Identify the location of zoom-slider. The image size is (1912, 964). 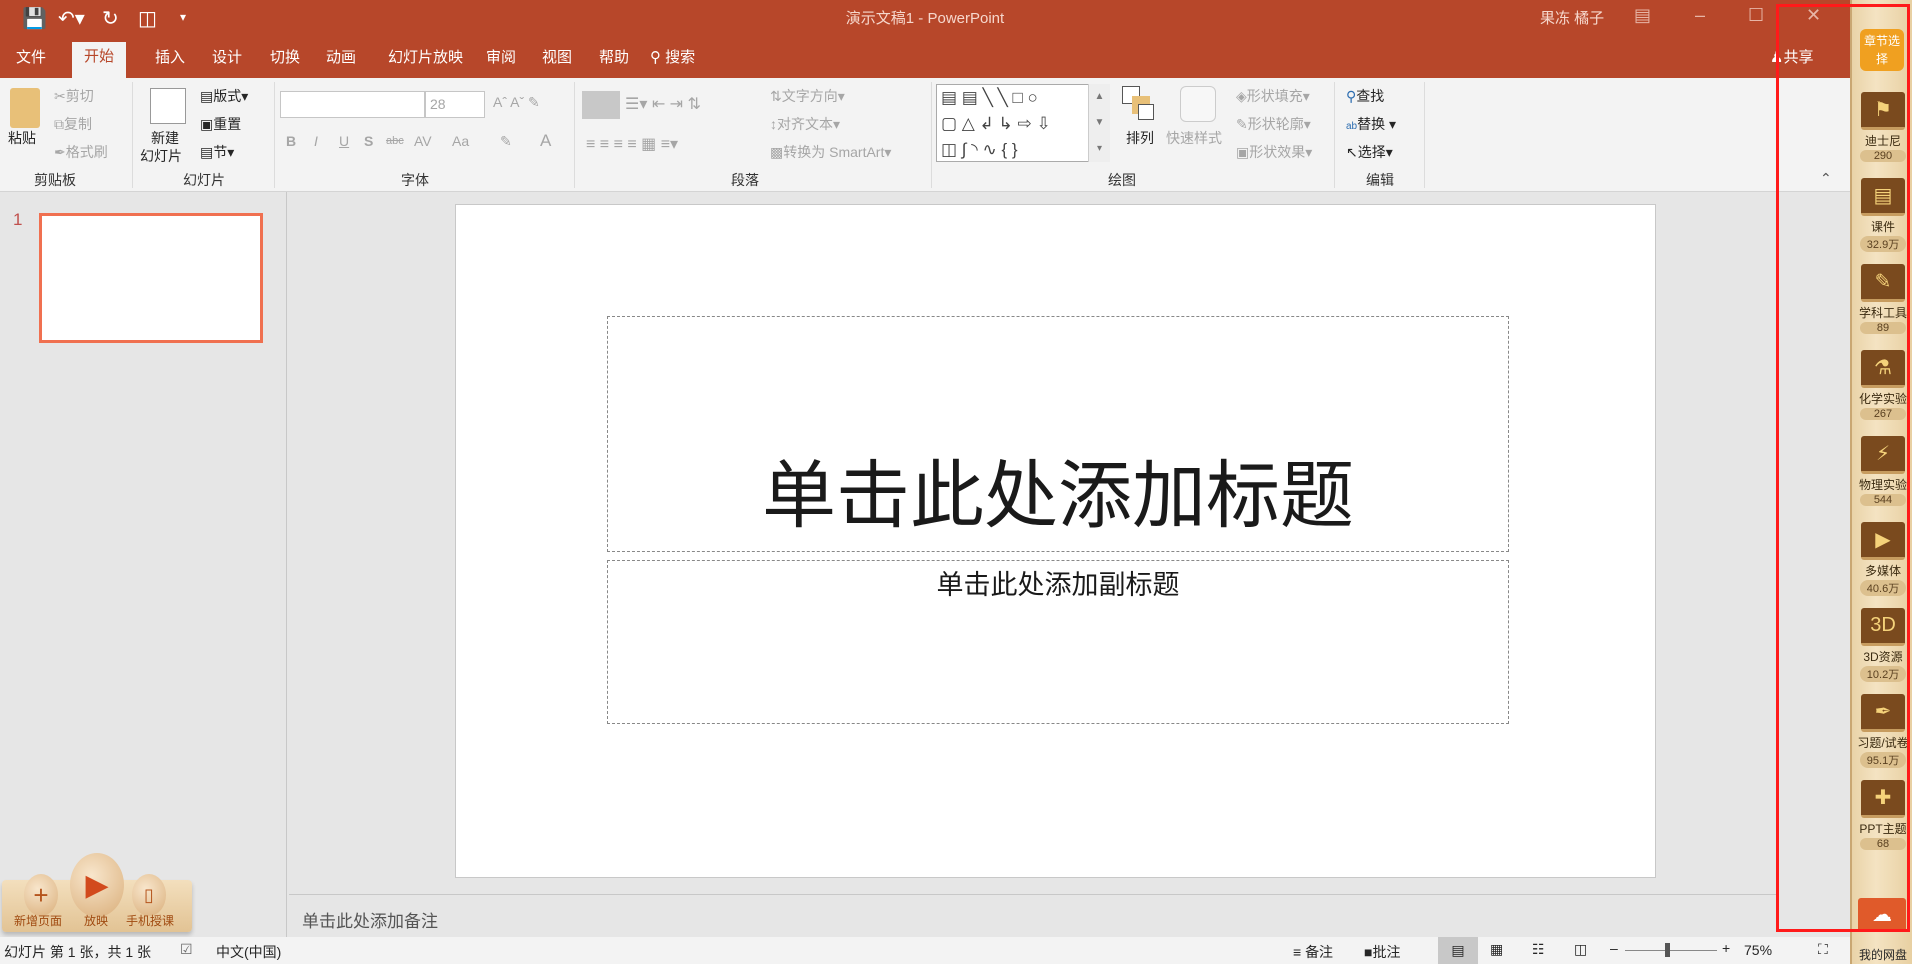
(1671, 950).